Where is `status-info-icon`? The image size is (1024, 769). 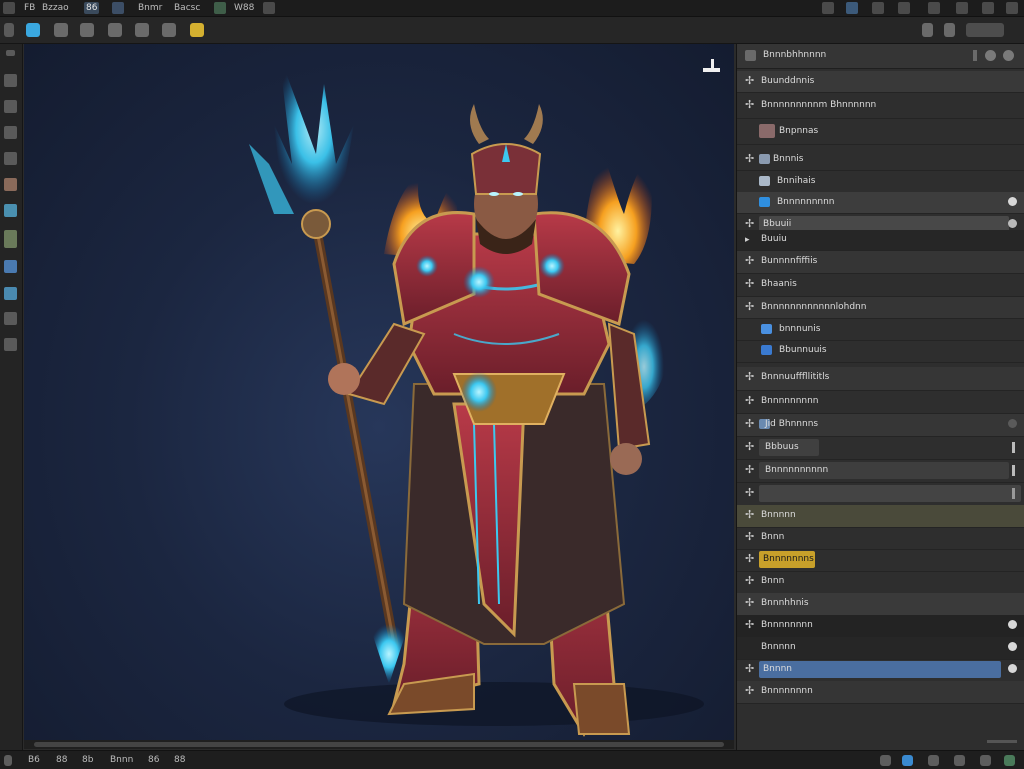 status-info-icon is located at coordinates (885, 760).